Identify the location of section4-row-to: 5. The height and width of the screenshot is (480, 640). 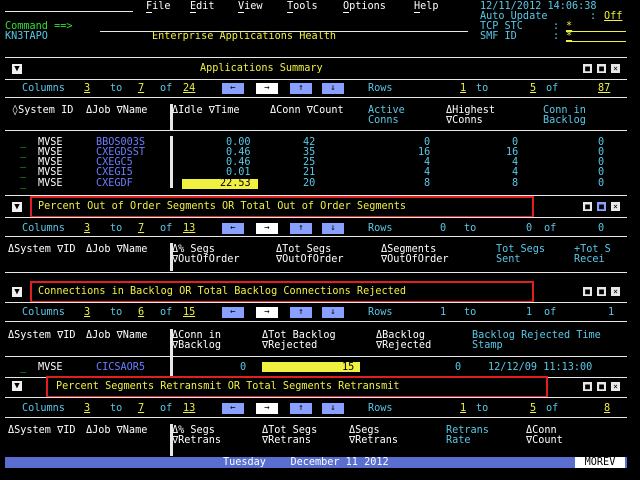
(533, 408).